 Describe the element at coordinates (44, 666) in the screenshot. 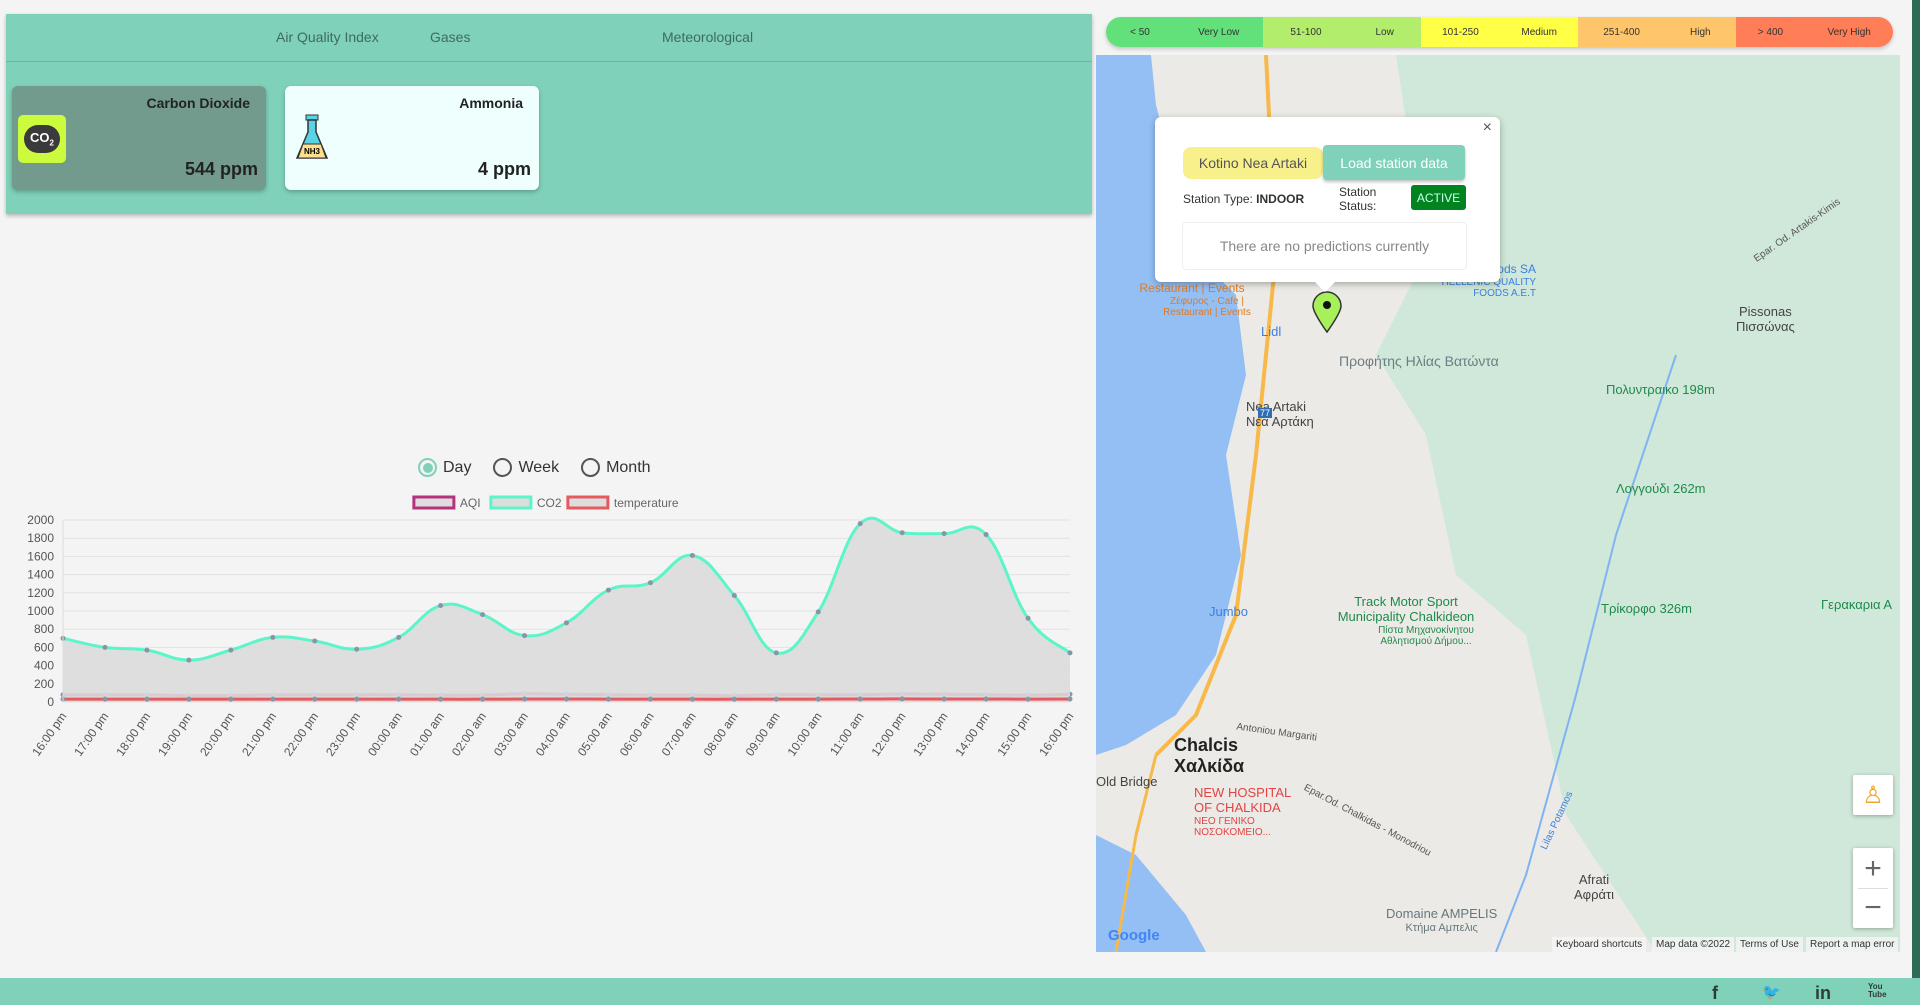

I see `y-tick-label: 400` at that location.